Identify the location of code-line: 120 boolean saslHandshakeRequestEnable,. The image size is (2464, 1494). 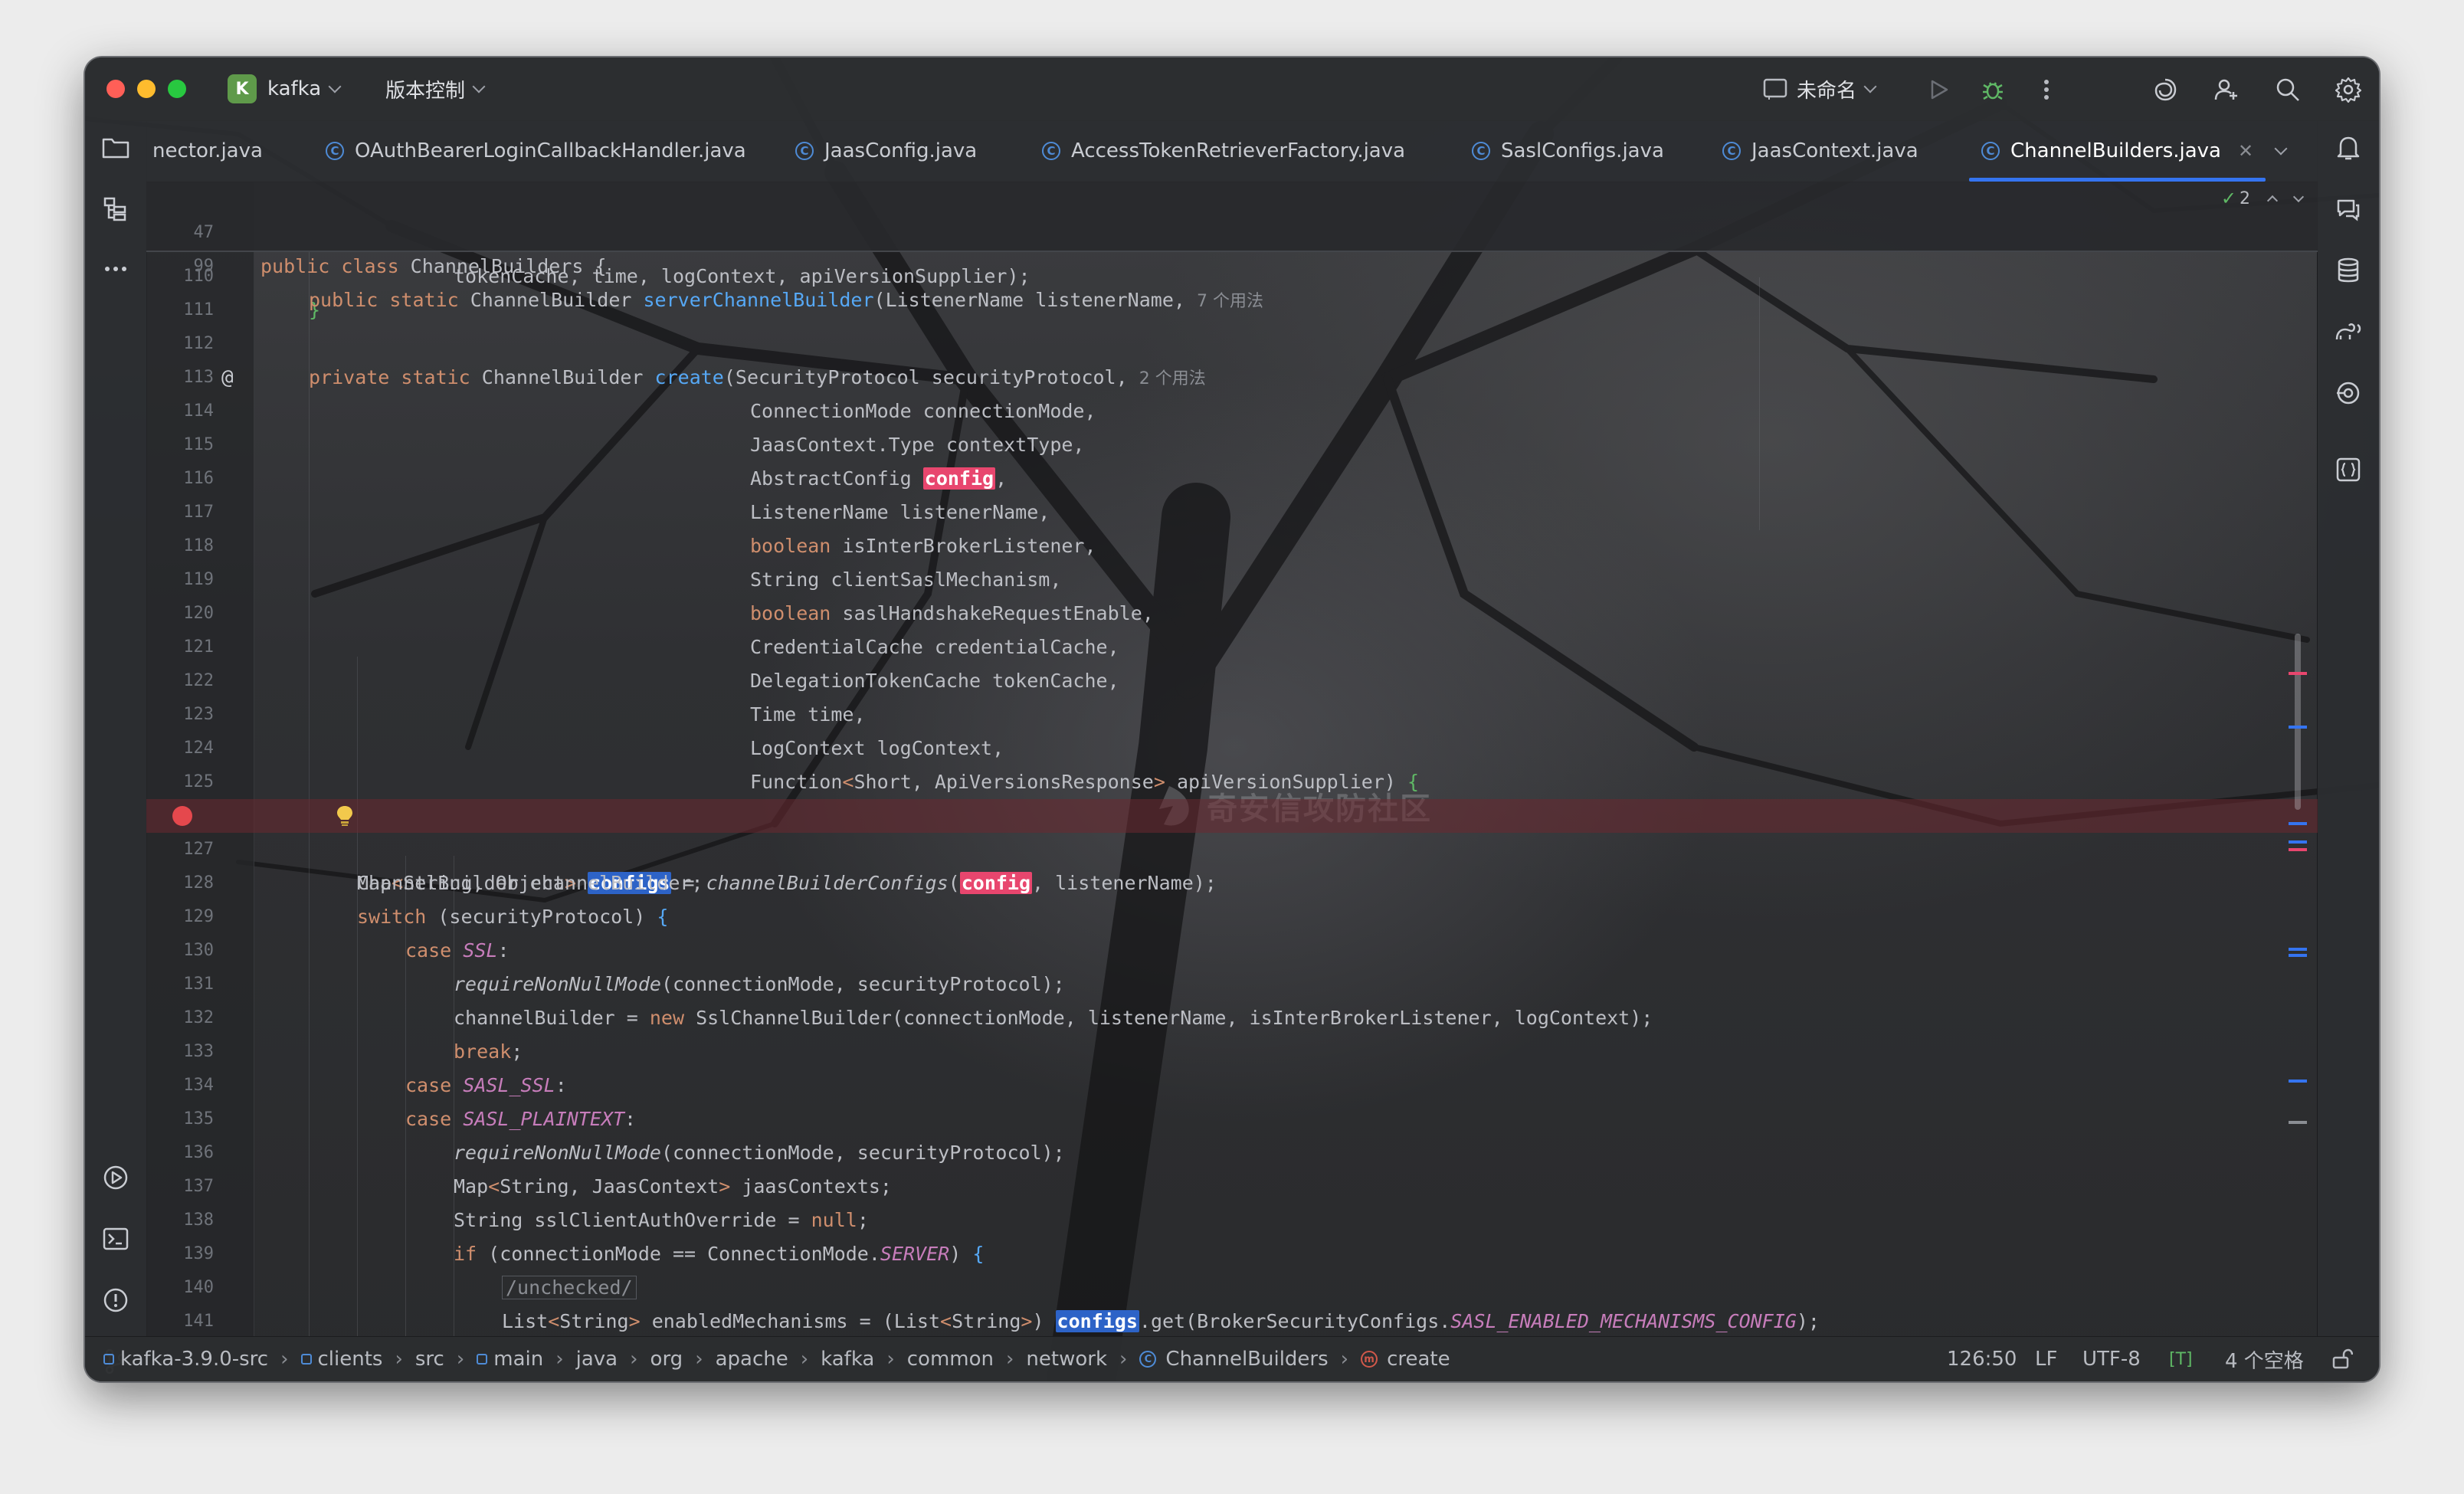
(1232, 614).